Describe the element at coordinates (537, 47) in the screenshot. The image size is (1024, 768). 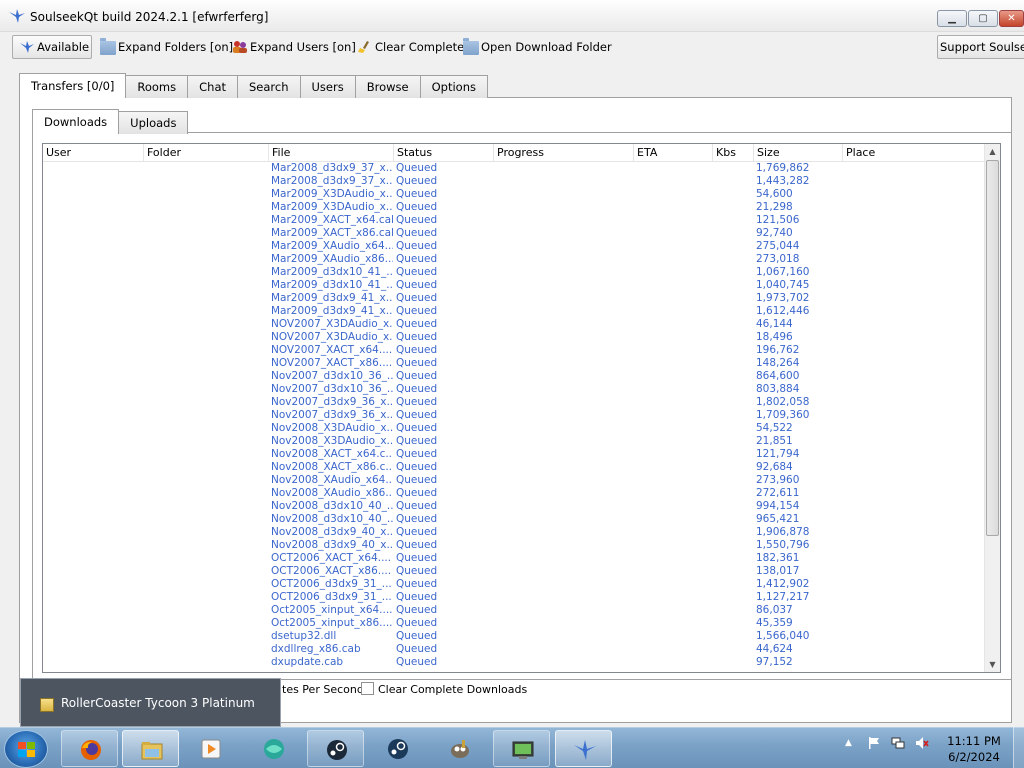
I see `open-download-folder-button: Open Download Folder` at that location.